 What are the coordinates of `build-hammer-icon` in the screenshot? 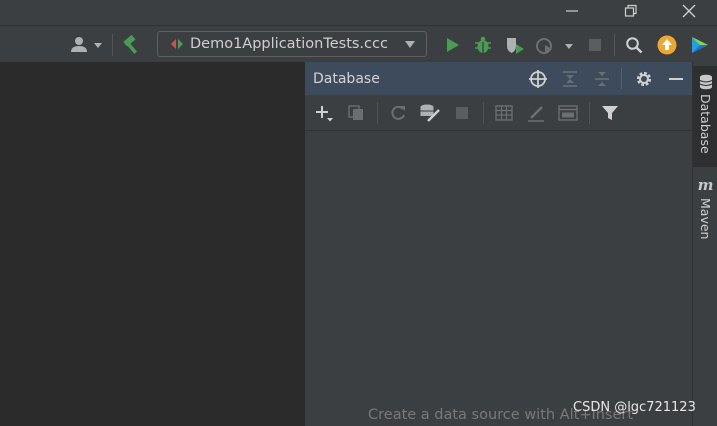 It's located at (132, 44).